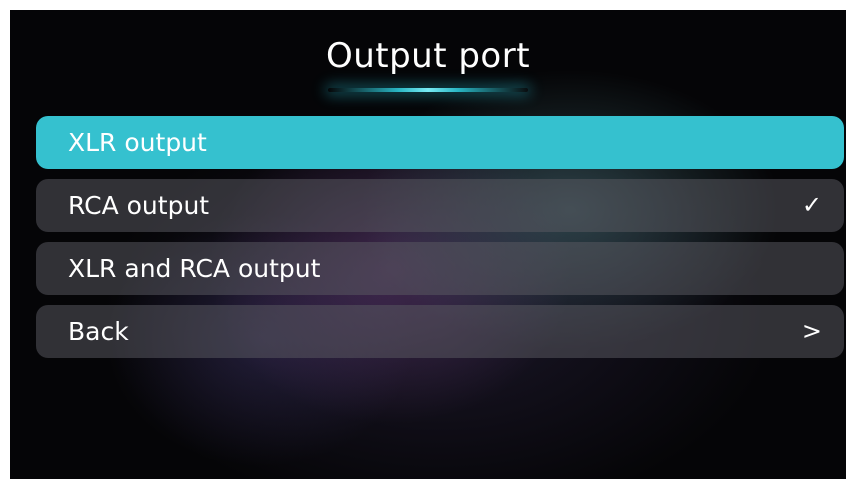  What do you see at coordinates (98, 331) in the screenshot?
I see `menu-item-label: Back` at bounding box center [98, 331].